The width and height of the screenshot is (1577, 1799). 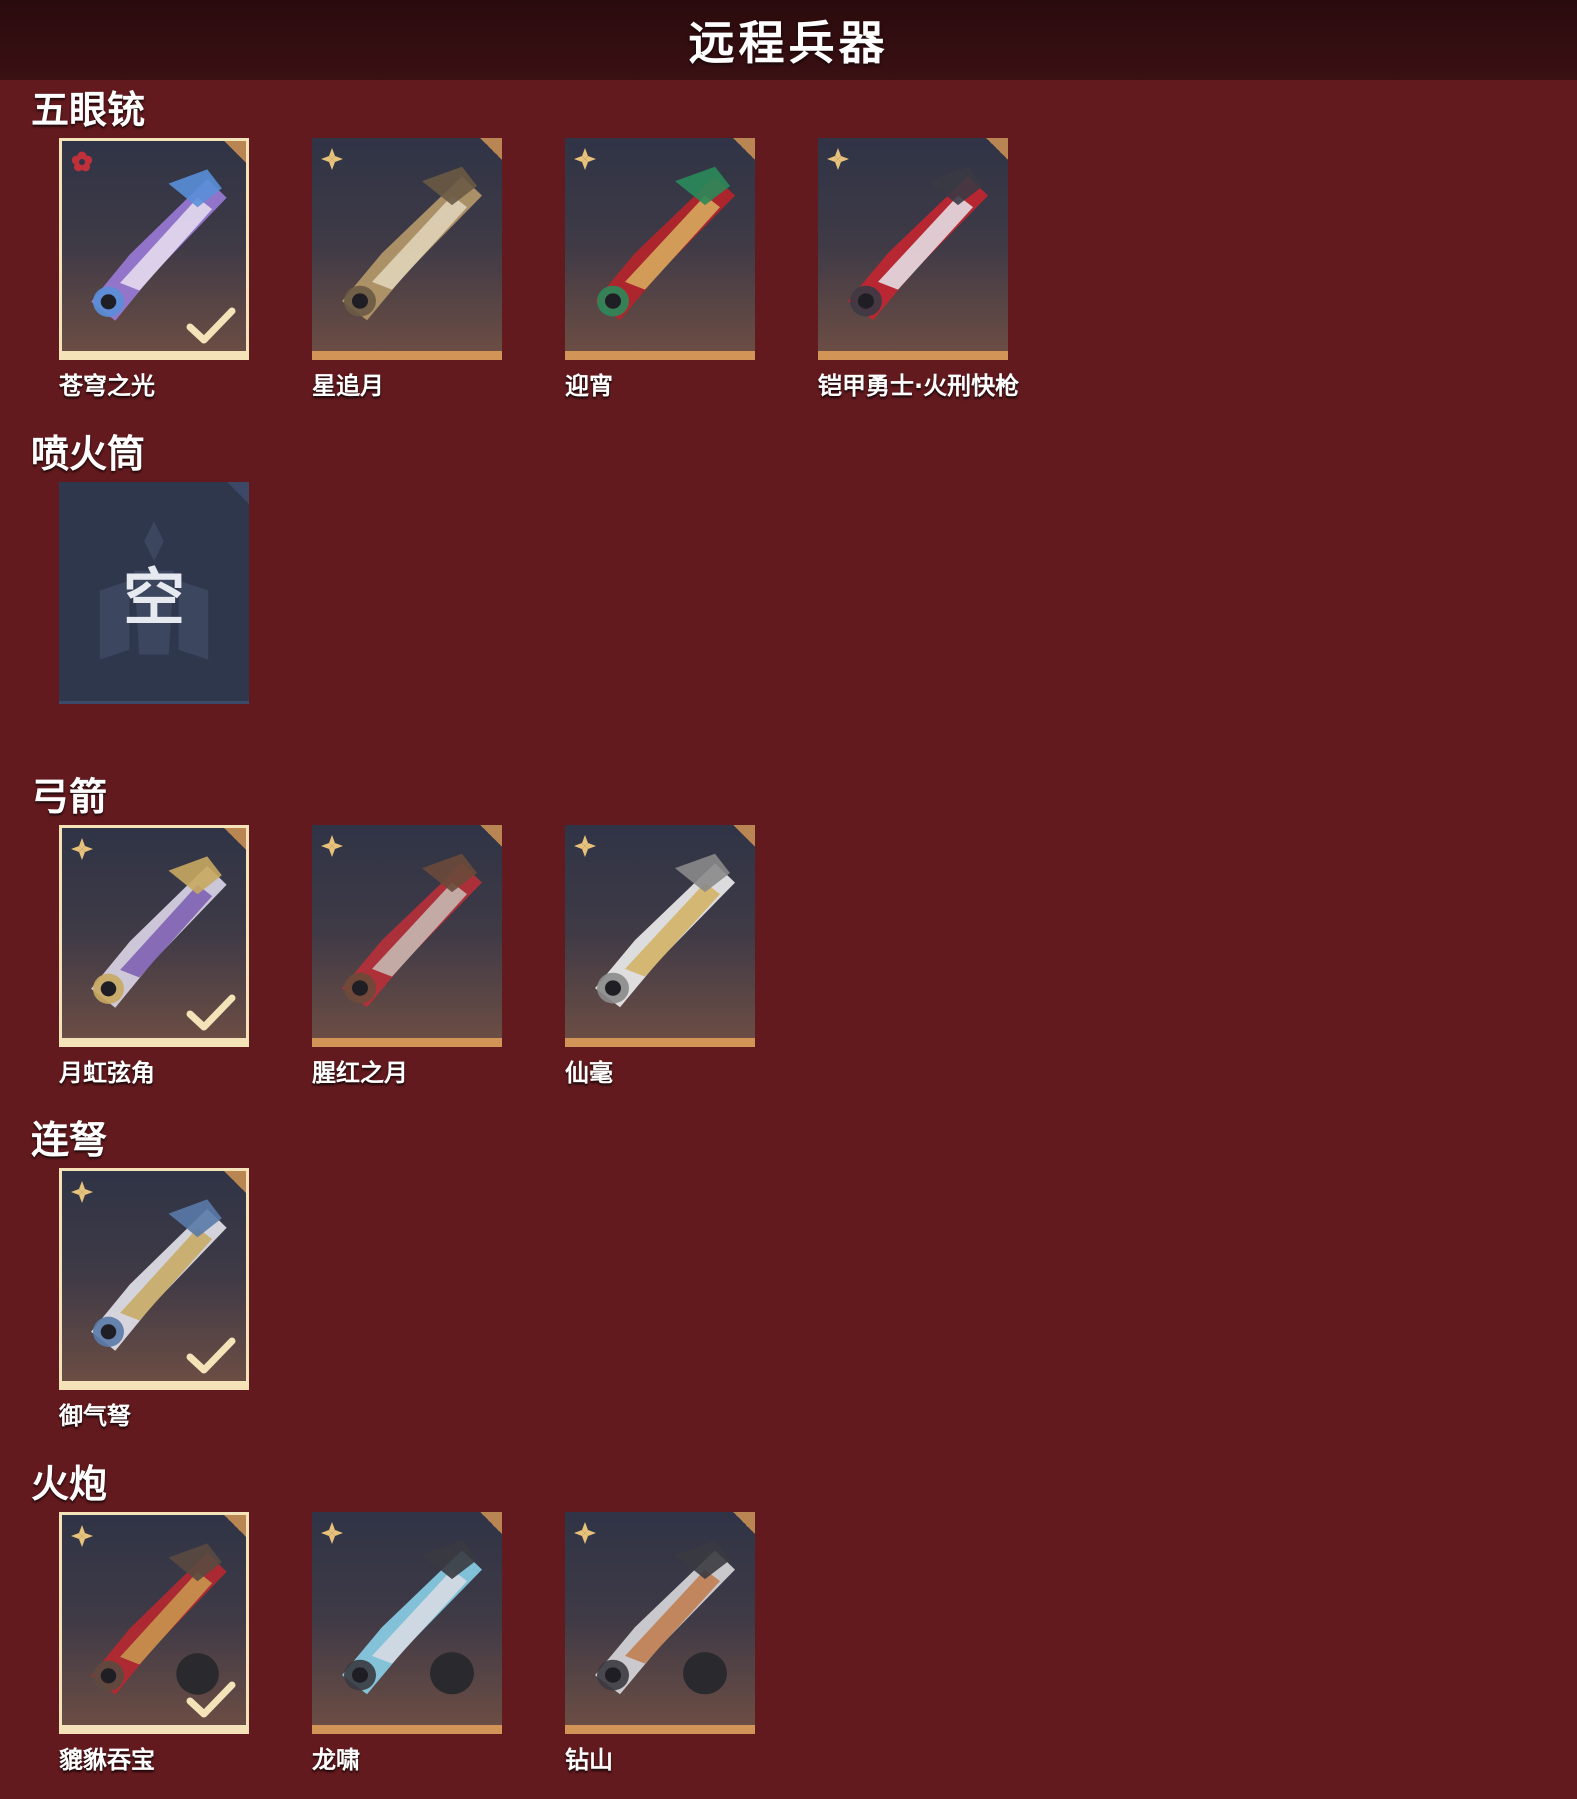 What do you see at coordinates (107, 386) in the screenshot?
I see `weapon-name: 苍穹之光` at bounding box center [107, 386].